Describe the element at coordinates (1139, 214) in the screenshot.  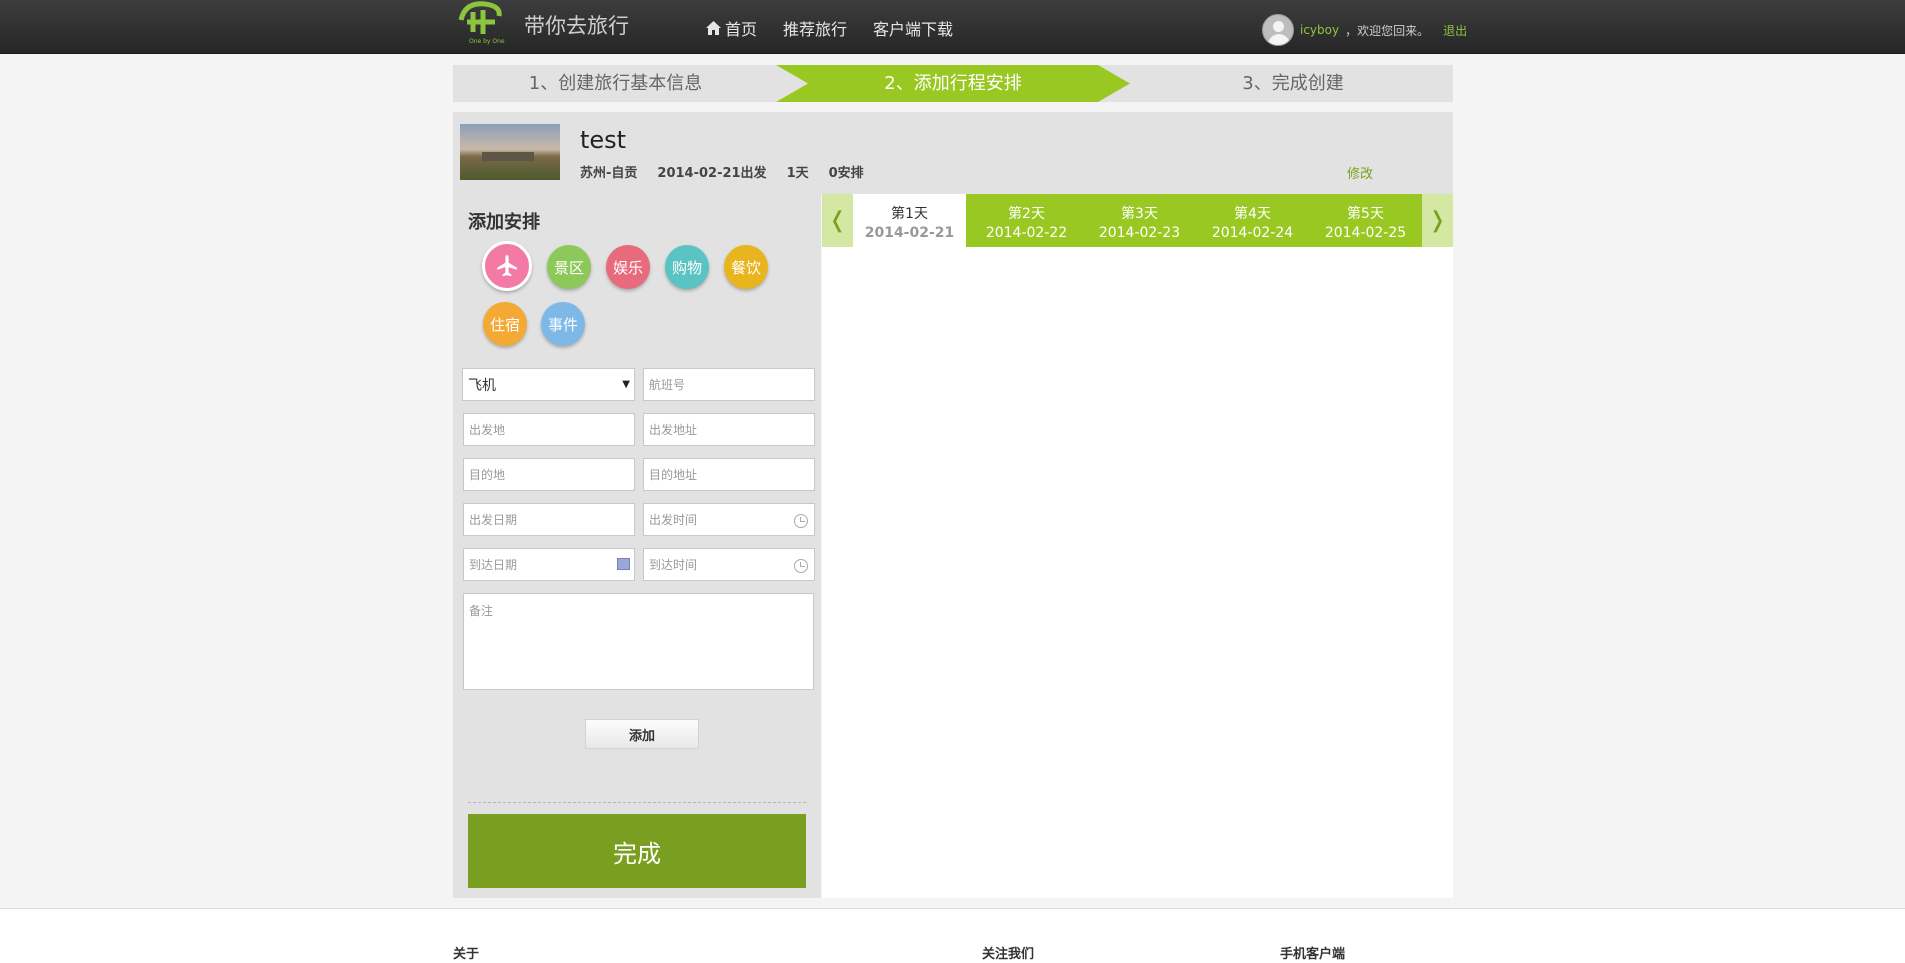
I see `day-label: 第3天` at that location.